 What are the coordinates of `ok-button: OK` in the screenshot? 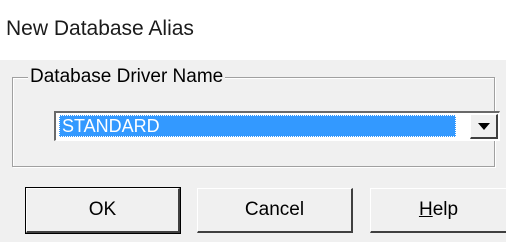 It's located at (103, 210).